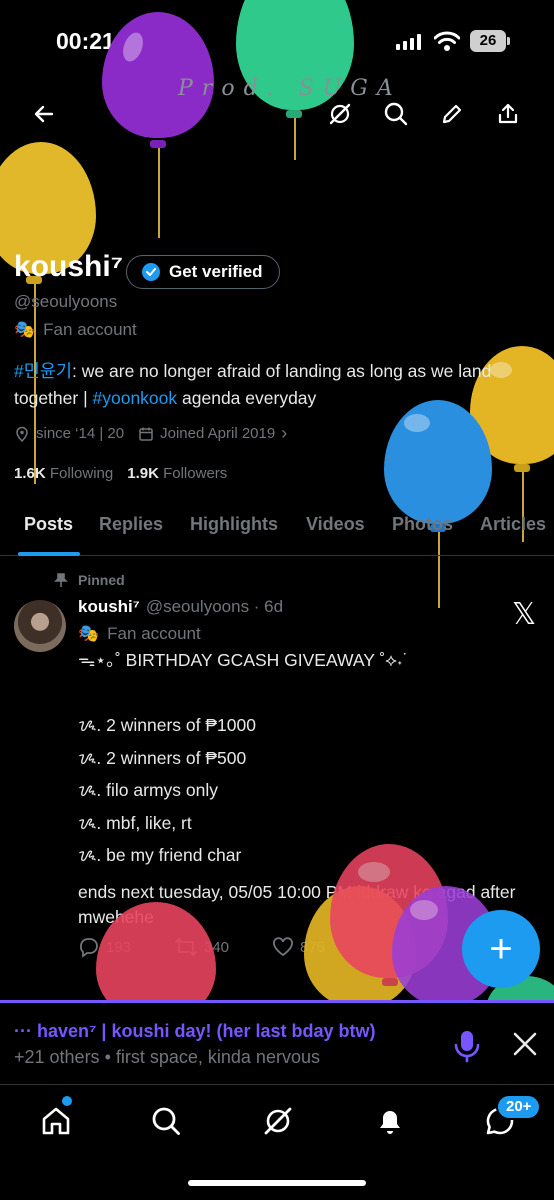  What do you see at coordinates (422, 524) in the screenshot?
I see `tab-photos: Photos` at bounding box center [422, 524].